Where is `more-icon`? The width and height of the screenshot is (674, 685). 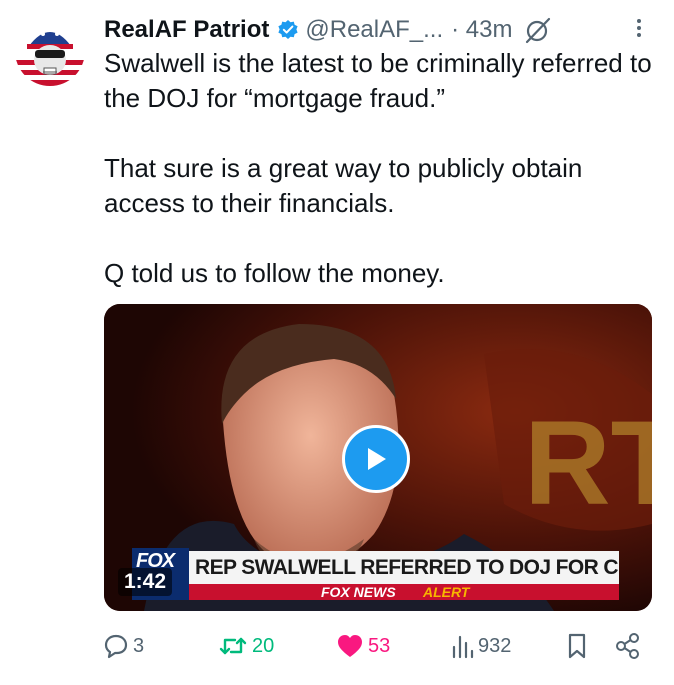
more-icon is located at coordinates (639, 28).